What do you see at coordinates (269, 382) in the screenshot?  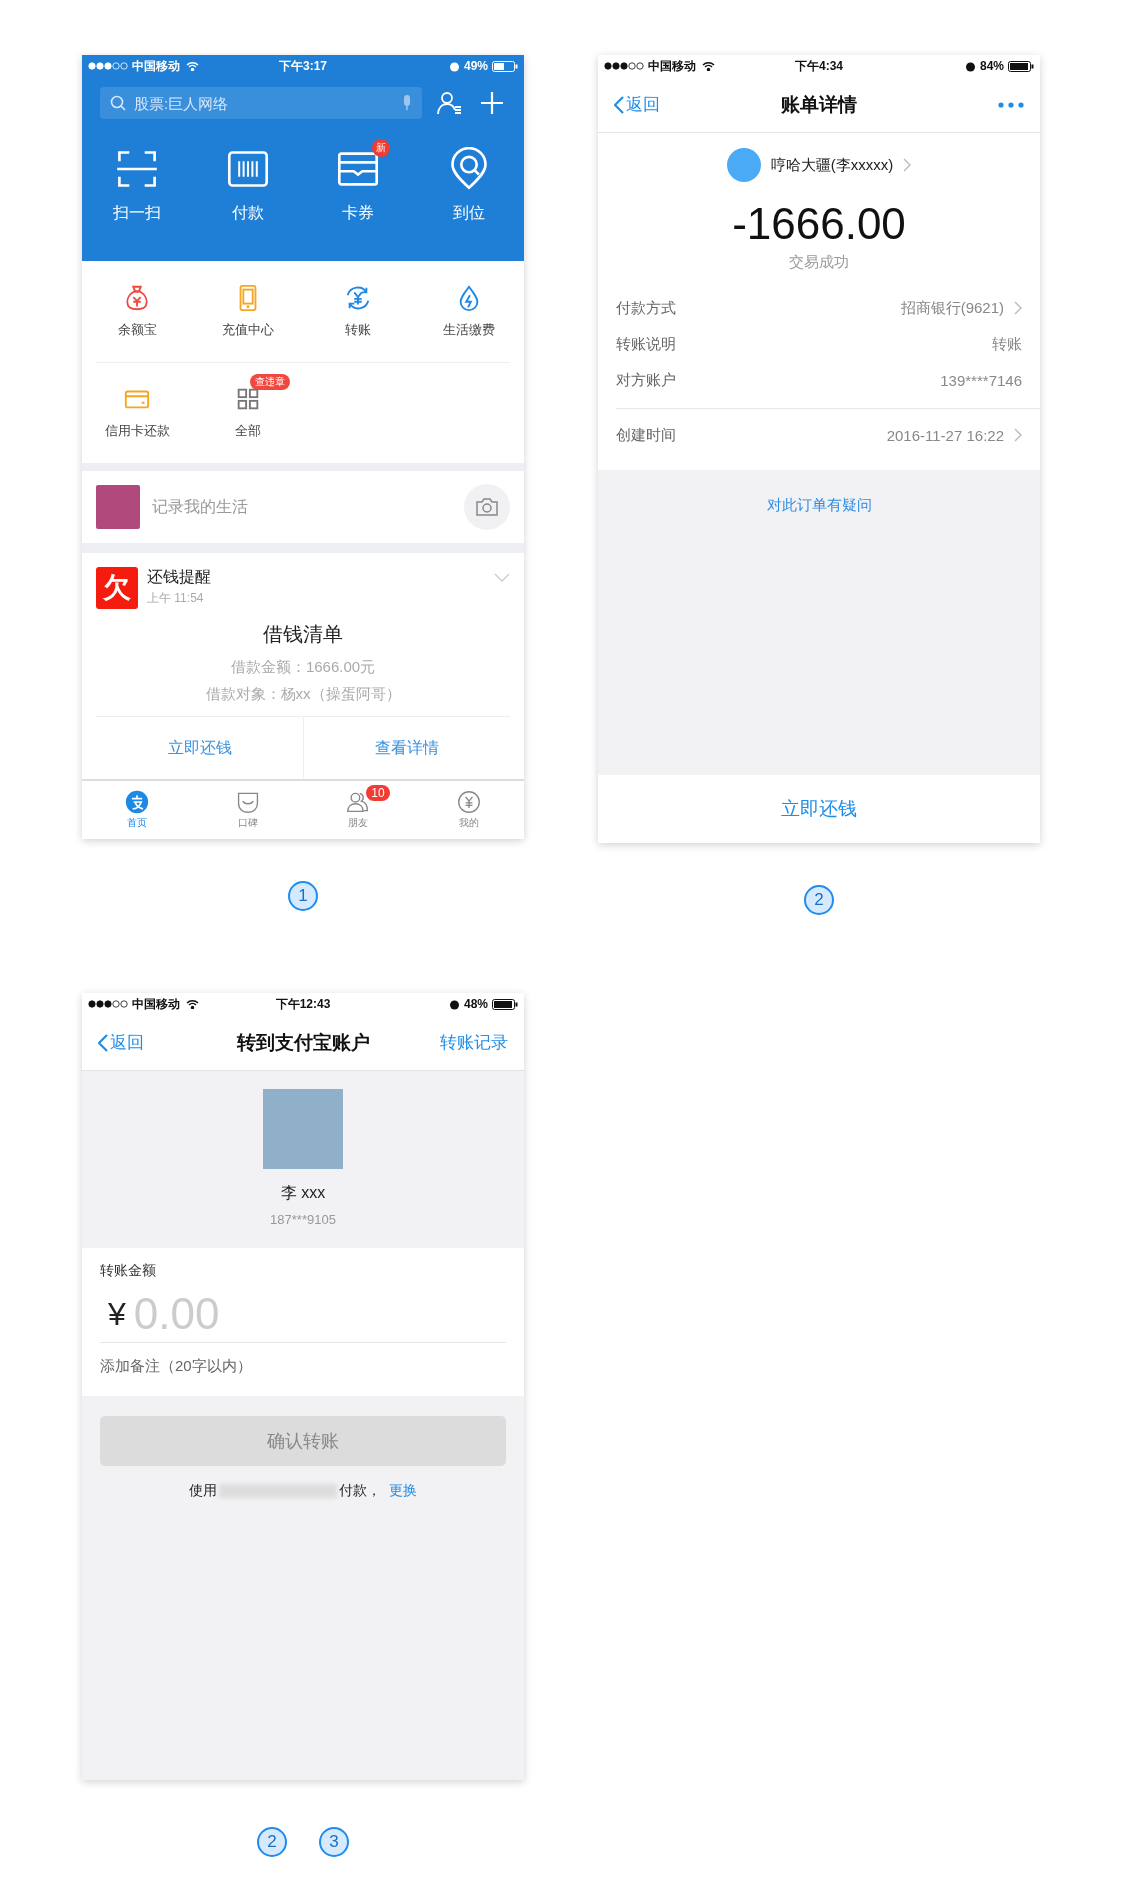 I see `promo-badge: 查违章` at bounding box center [269, 382].